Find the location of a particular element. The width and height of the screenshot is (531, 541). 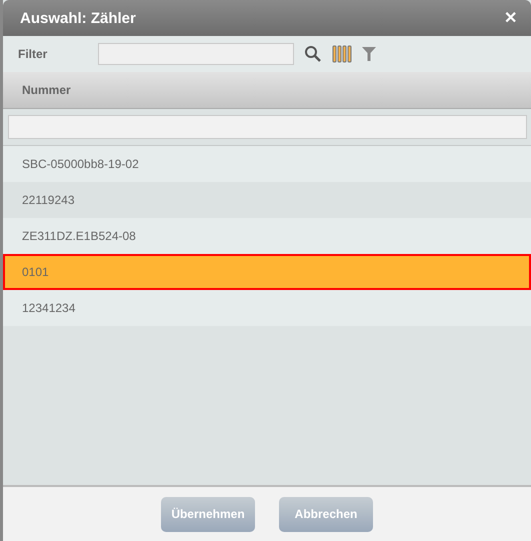

filter-icon is located at coordinates (369, 54).